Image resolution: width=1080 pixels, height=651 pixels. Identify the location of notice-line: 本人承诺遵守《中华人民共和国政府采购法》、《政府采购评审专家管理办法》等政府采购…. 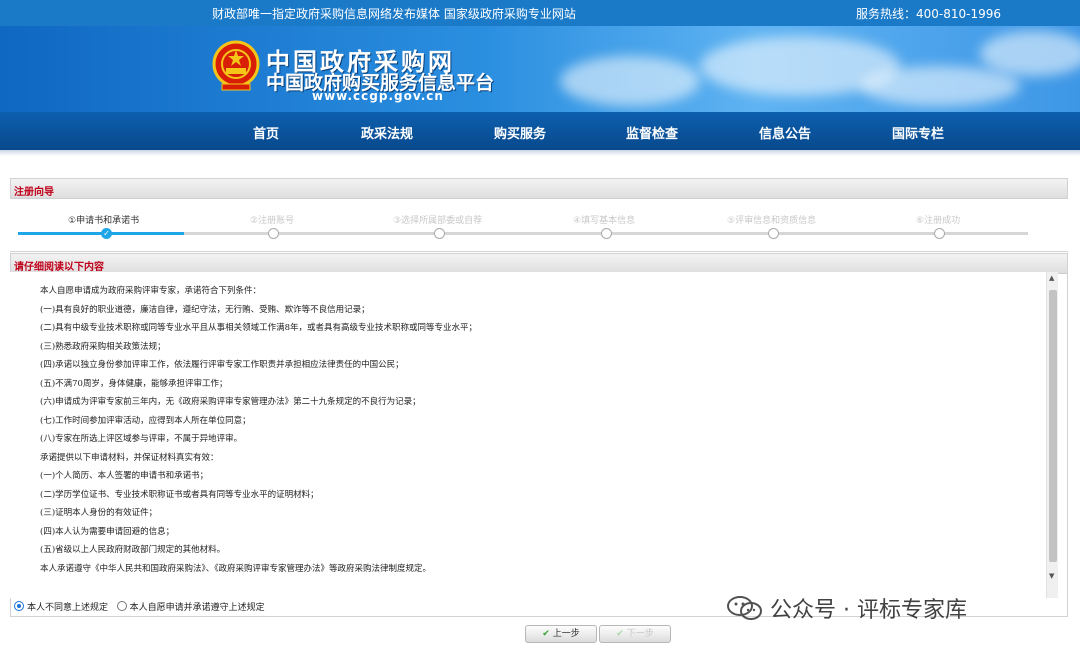
(236, 569).